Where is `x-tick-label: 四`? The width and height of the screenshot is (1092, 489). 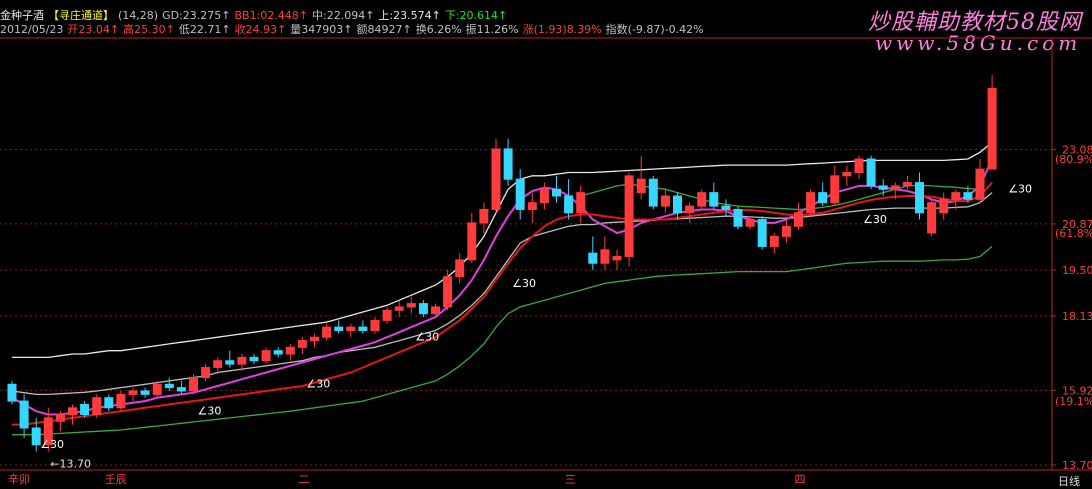 x-tick-label: 四 is located at coordinates (800, 479).